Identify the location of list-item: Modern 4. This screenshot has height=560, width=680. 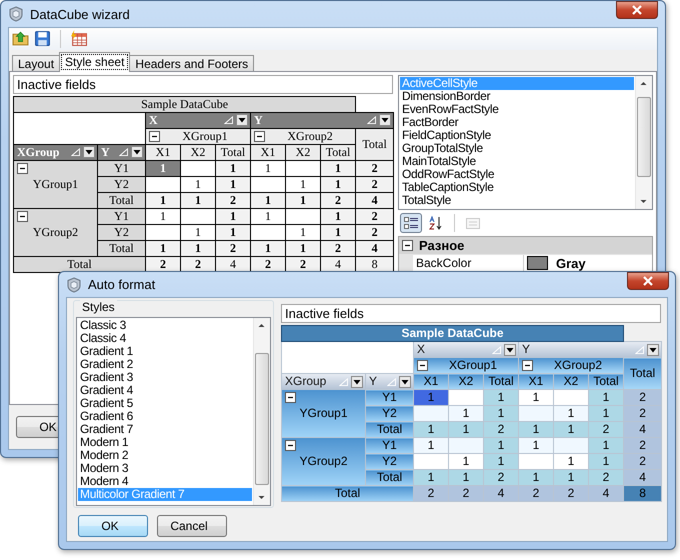
(165, 481).